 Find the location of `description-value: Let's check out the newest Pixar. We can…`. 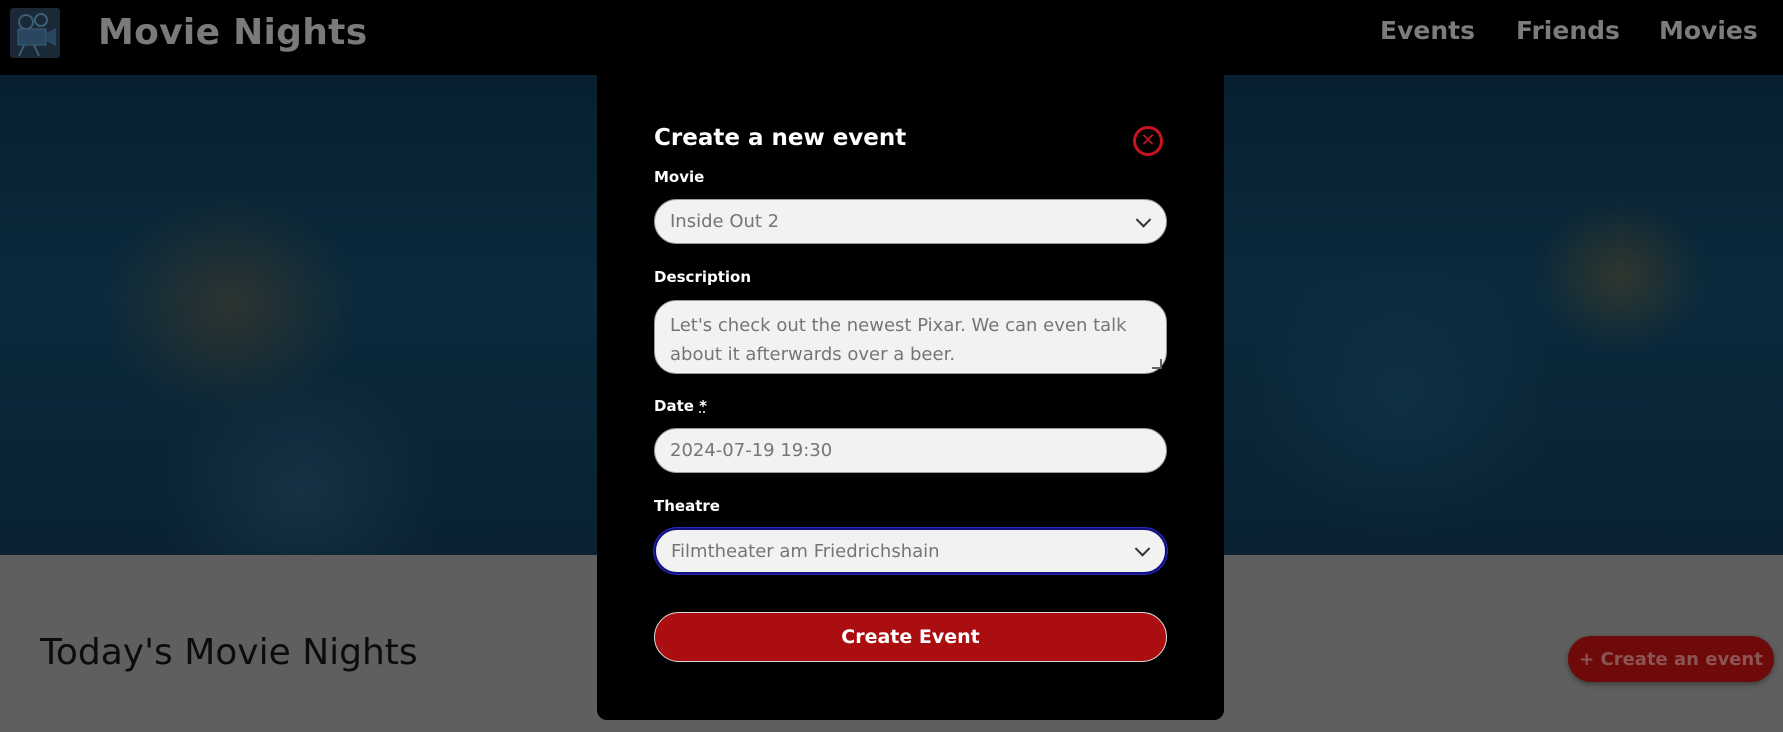

description-value: Let's check out the newest Pixar. We can… is located at coordinates (898, 340).